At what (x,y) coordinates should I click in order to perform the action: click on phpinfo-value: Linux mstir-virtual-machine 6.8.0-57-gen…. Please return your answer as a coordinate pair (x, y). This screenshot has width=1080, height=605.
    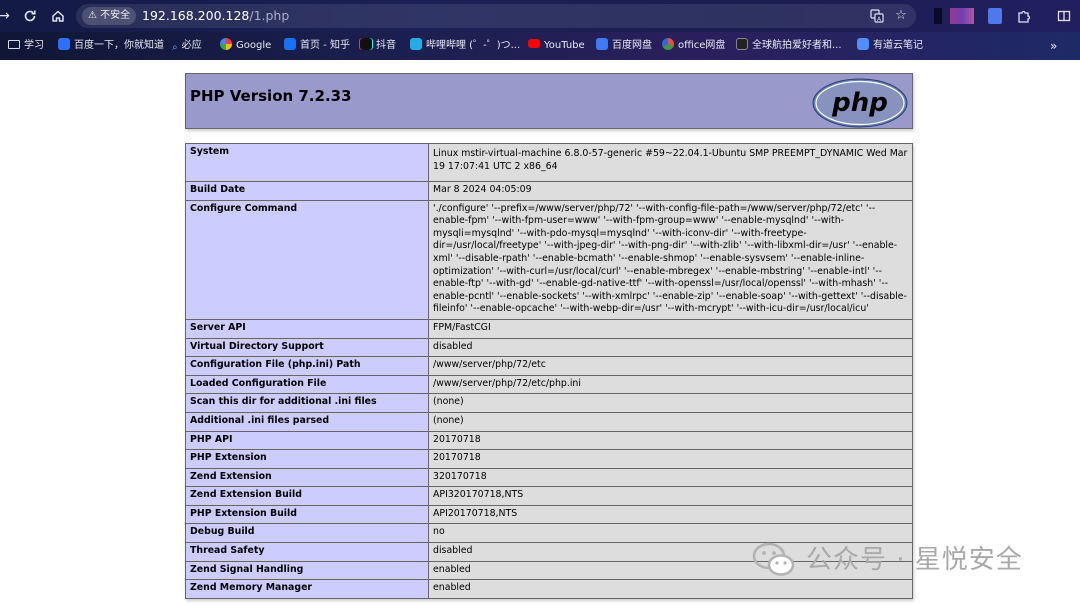
    Looking at the image, I should click on (670, 162).